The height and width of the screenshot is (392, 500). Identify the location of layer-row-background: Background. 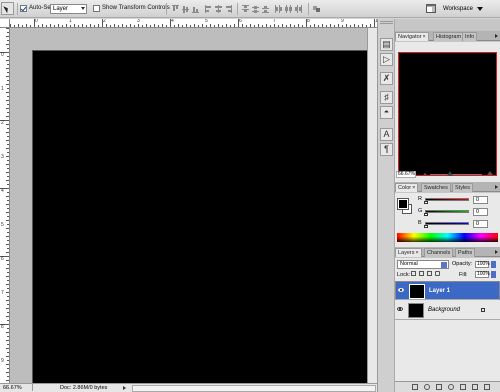
(447, 310).